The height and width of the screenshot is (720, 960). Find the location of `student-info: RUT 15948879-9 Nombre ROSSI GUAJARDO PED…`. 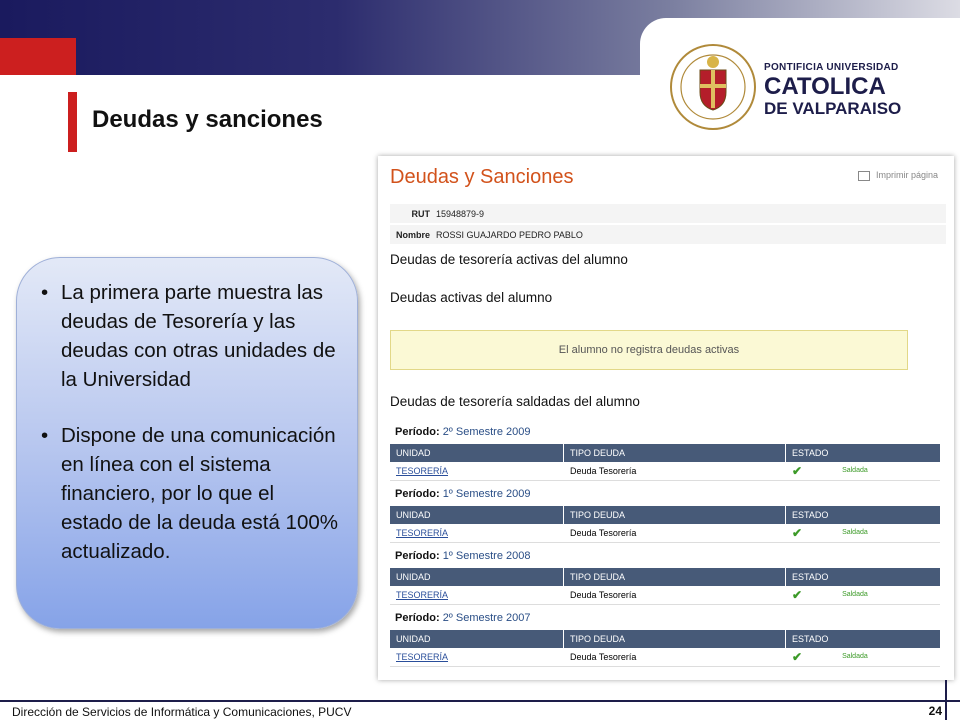

student-info: RUT 15948879-9 Nombre ROSSI GUAJARDO PED… is located at coordinates (668, 225).